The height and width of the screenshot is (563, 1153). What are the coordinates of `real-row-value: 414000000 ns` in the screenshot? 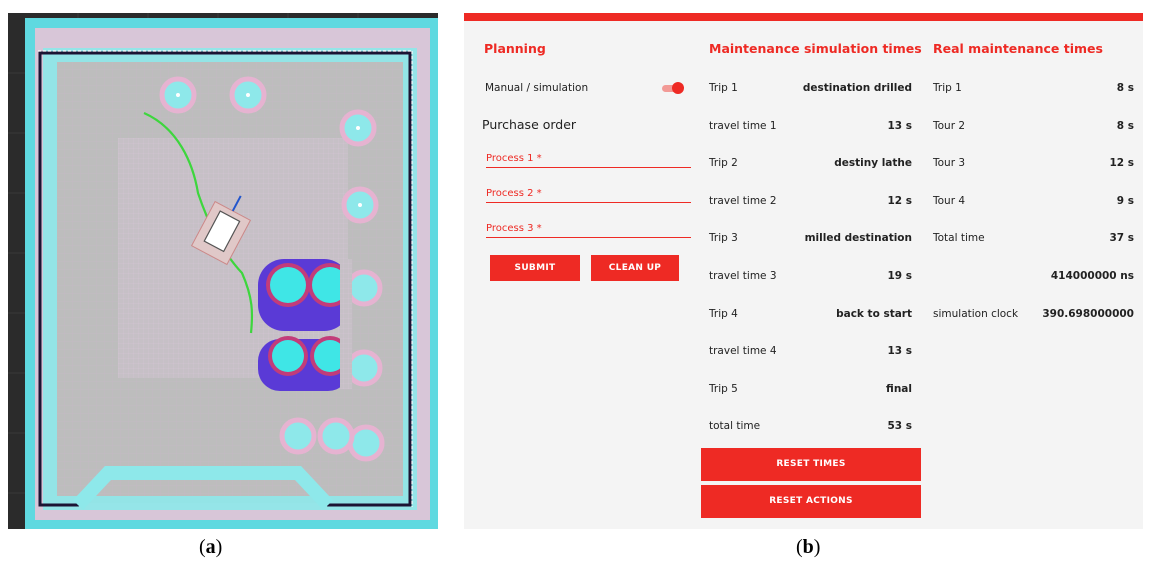 It's located at (1092, 276).